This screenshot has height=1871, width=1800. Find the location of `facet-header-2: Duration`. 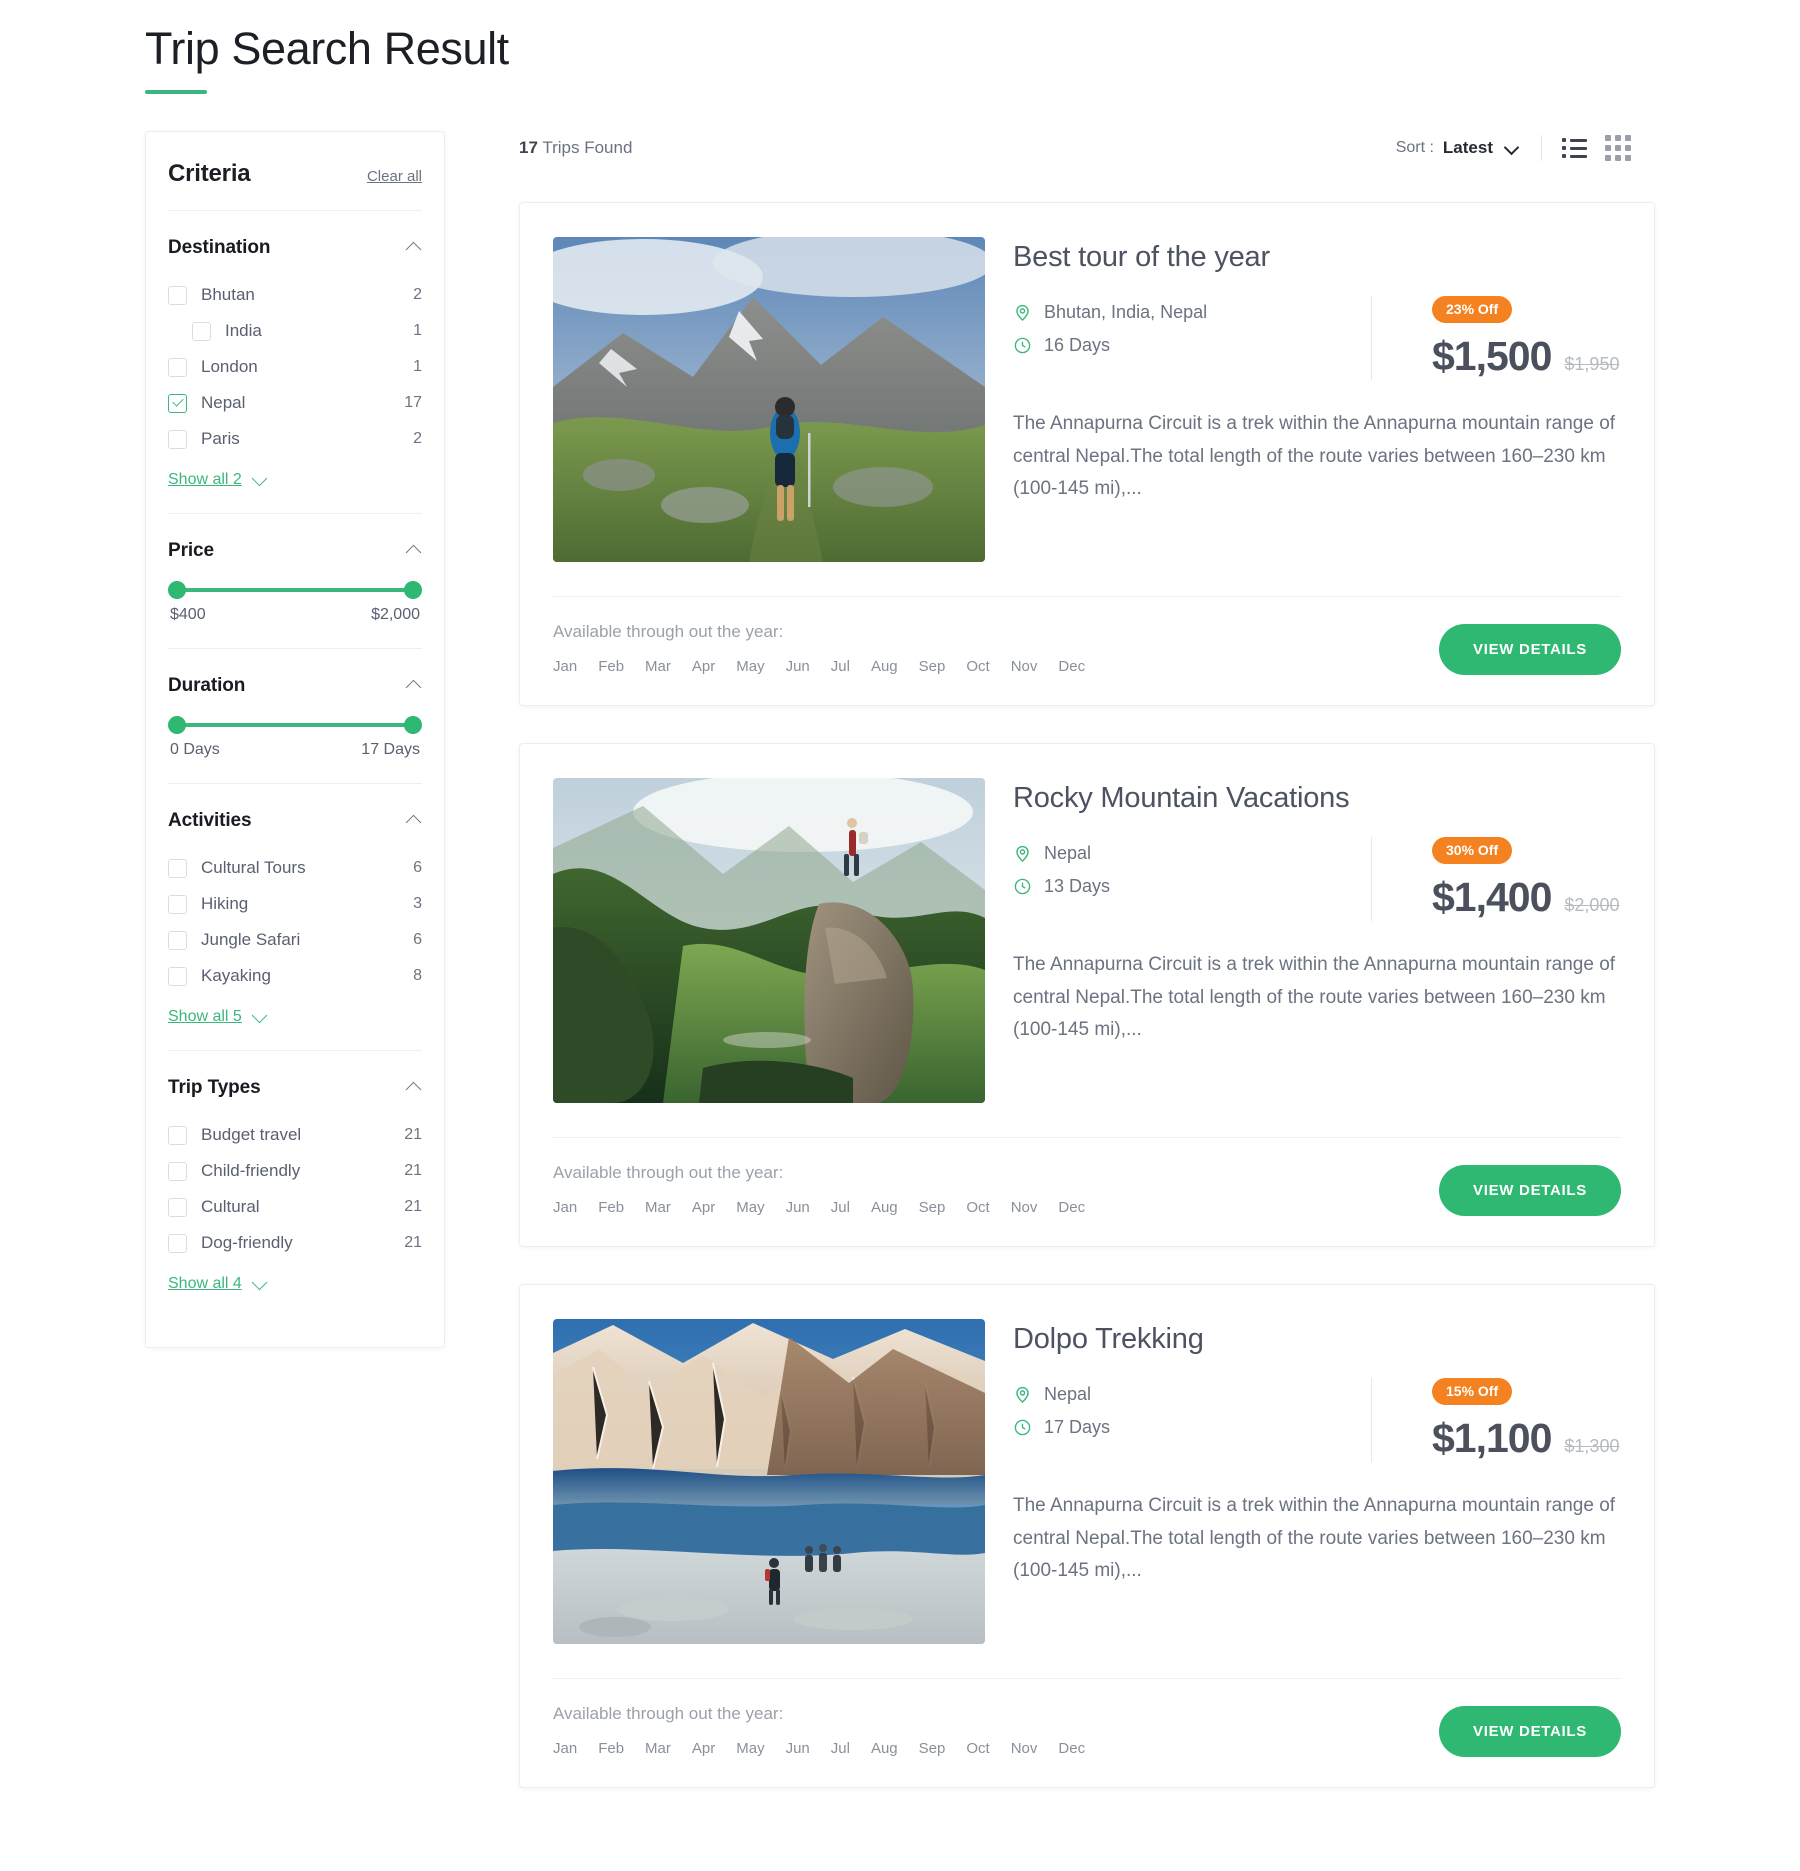

facet-header-2: Duration is located at coordinates (295, 686).